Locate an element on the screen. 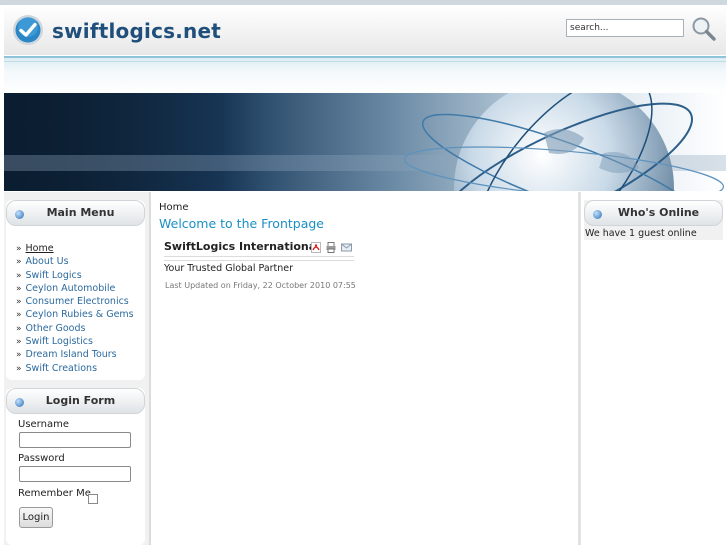 This screenshot has width=727, height=545. menu-item-label: Consumer Electronics is located at coordinates (77, 301).